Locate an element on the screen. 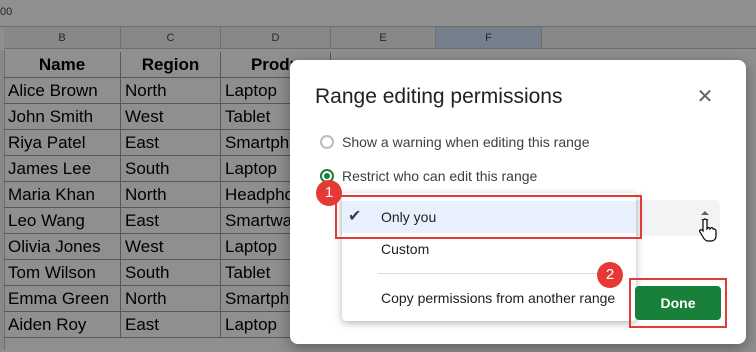 The height and width of the screenshot is (352, 756). menu-item-copy-permissions: Copy permissions from another range is located at coordinates (489, 298).